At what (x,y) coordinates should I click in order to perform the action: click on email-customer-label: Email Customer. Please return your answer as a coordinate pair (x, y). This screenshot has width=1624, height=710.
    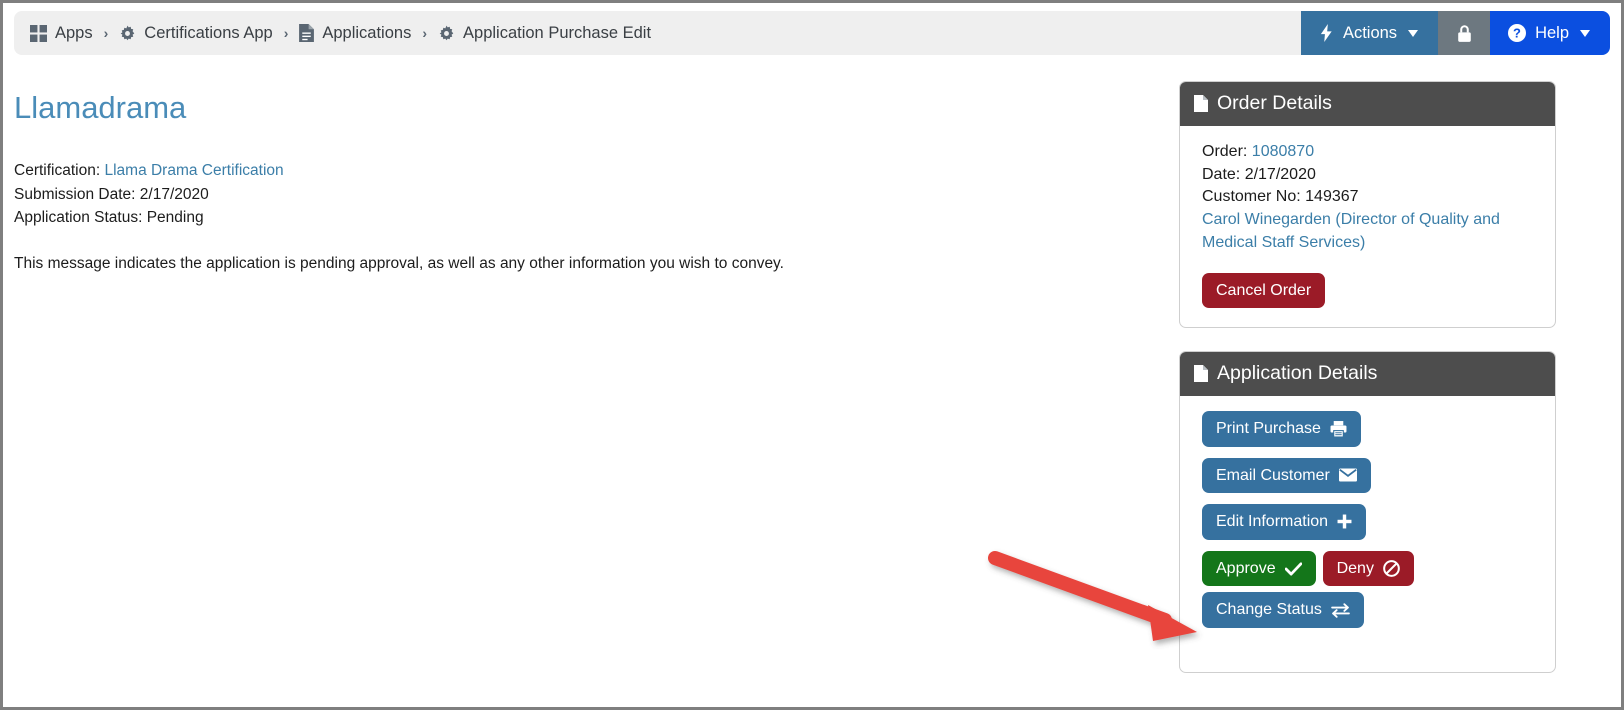
    Looking at the image, I should click on (1273, 475).